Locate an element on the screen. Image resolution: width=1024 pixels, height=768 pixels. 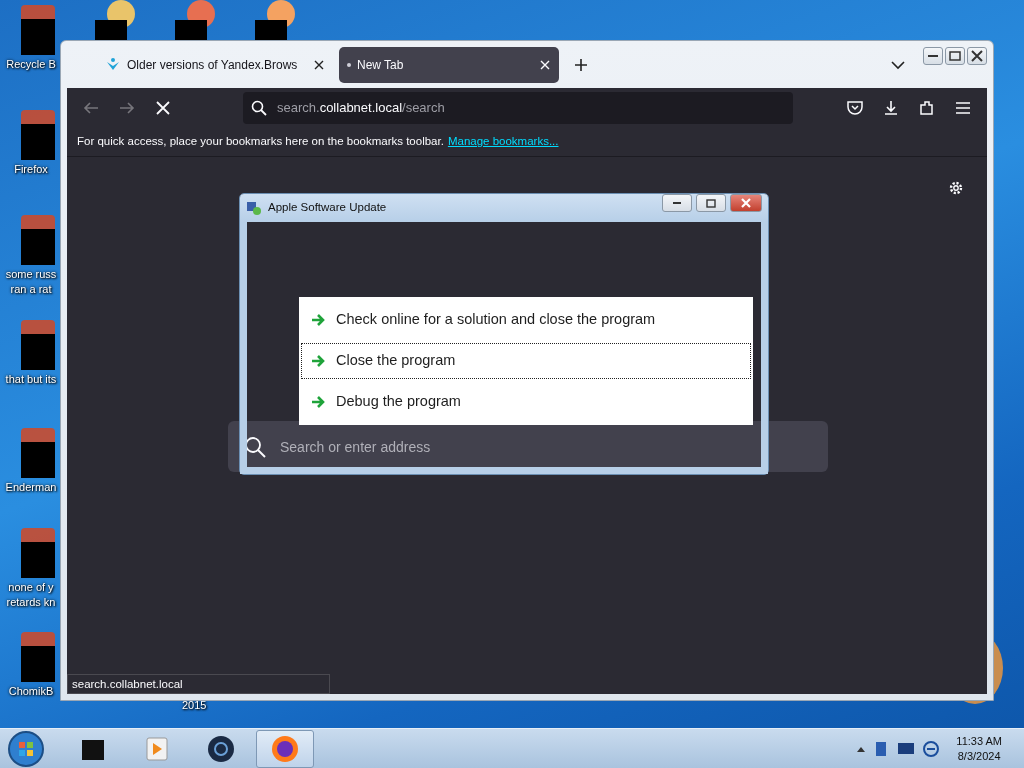
desktop-icon-label: Firefox is located at coordinates (31, 169).